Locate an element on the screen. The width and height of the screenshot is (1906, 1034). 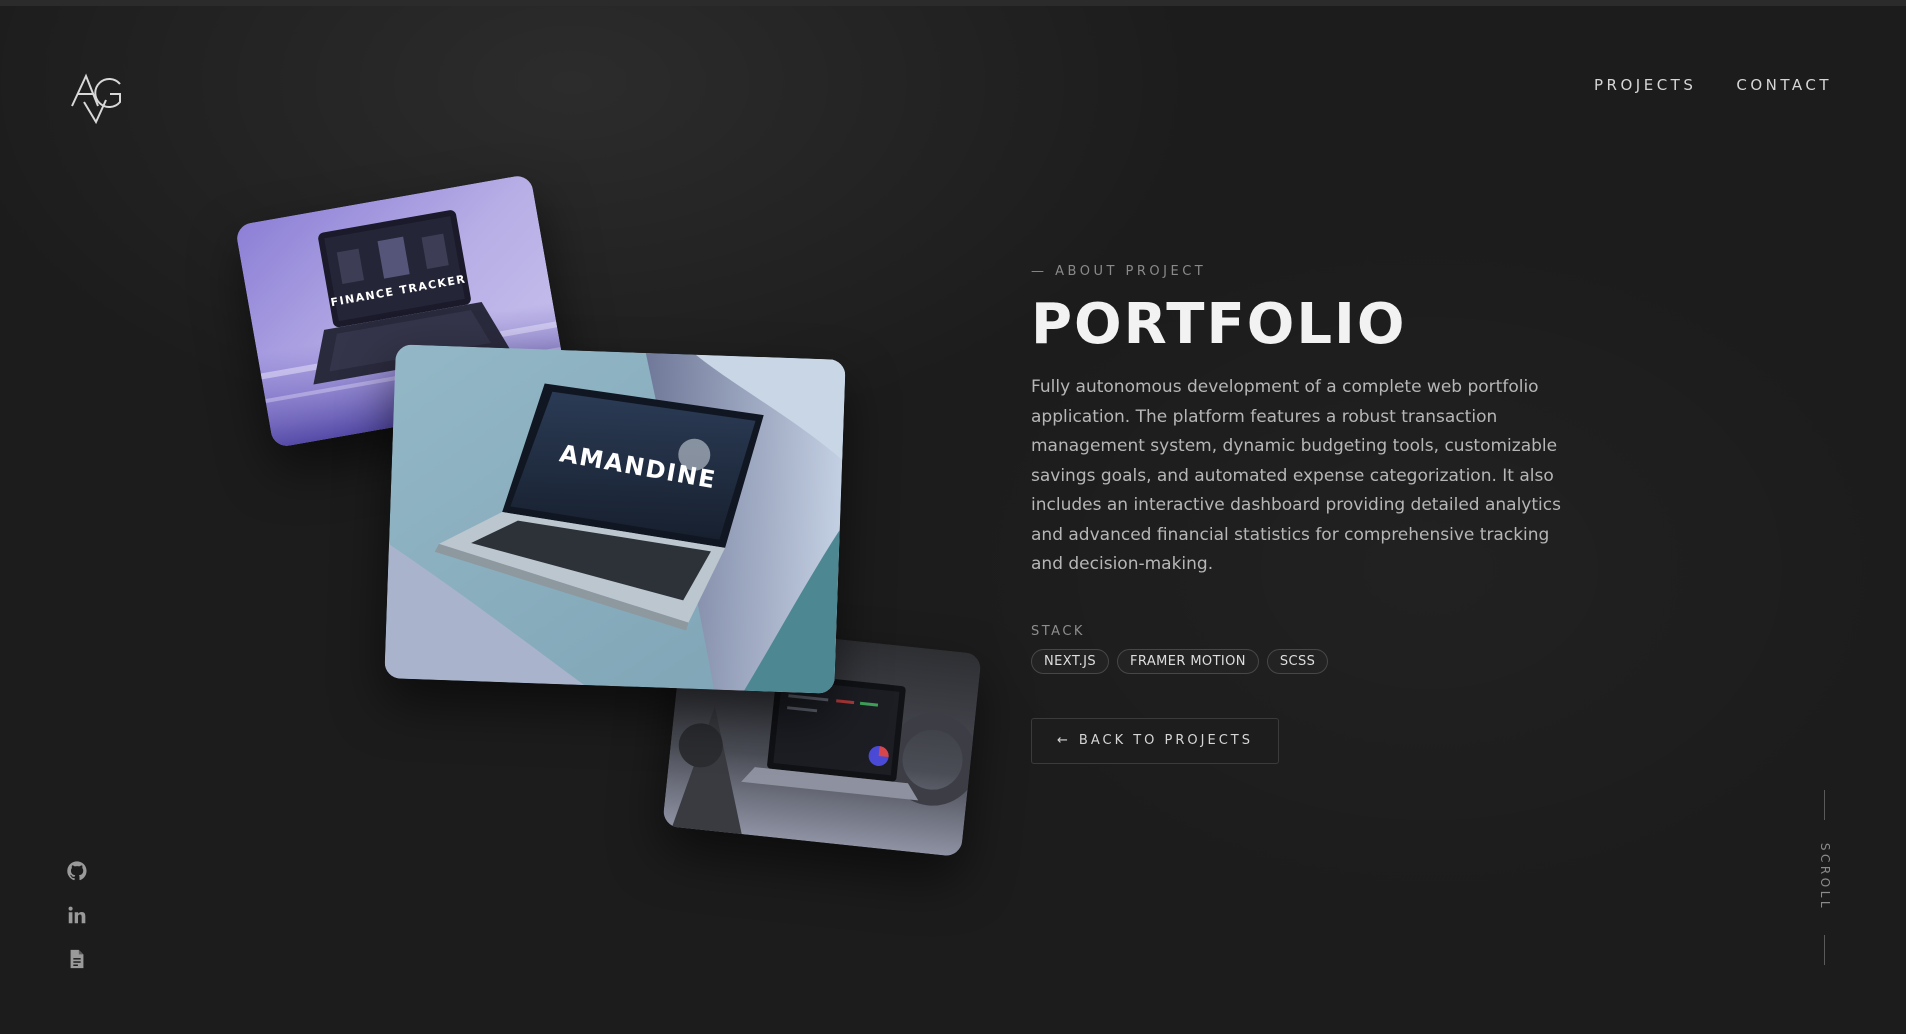
back-to-projects-button: ← BACK TO PROJECTS is located at coordinates (1155, 740).